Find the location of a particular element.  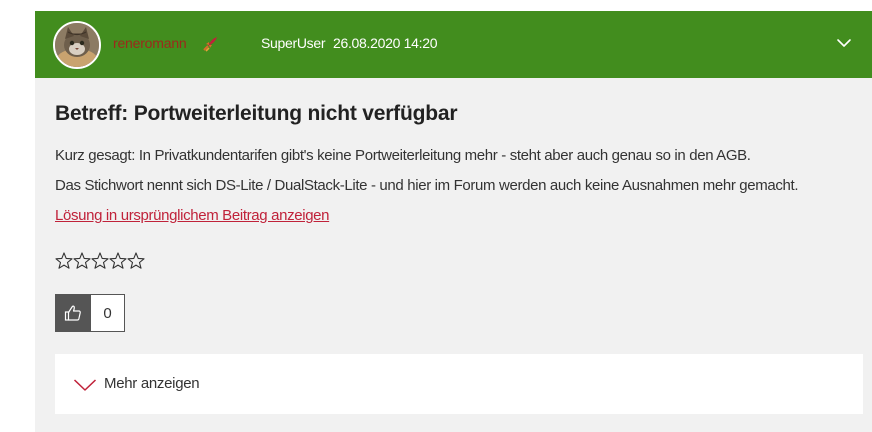

kudos-button is located at coordinates (73, 313).